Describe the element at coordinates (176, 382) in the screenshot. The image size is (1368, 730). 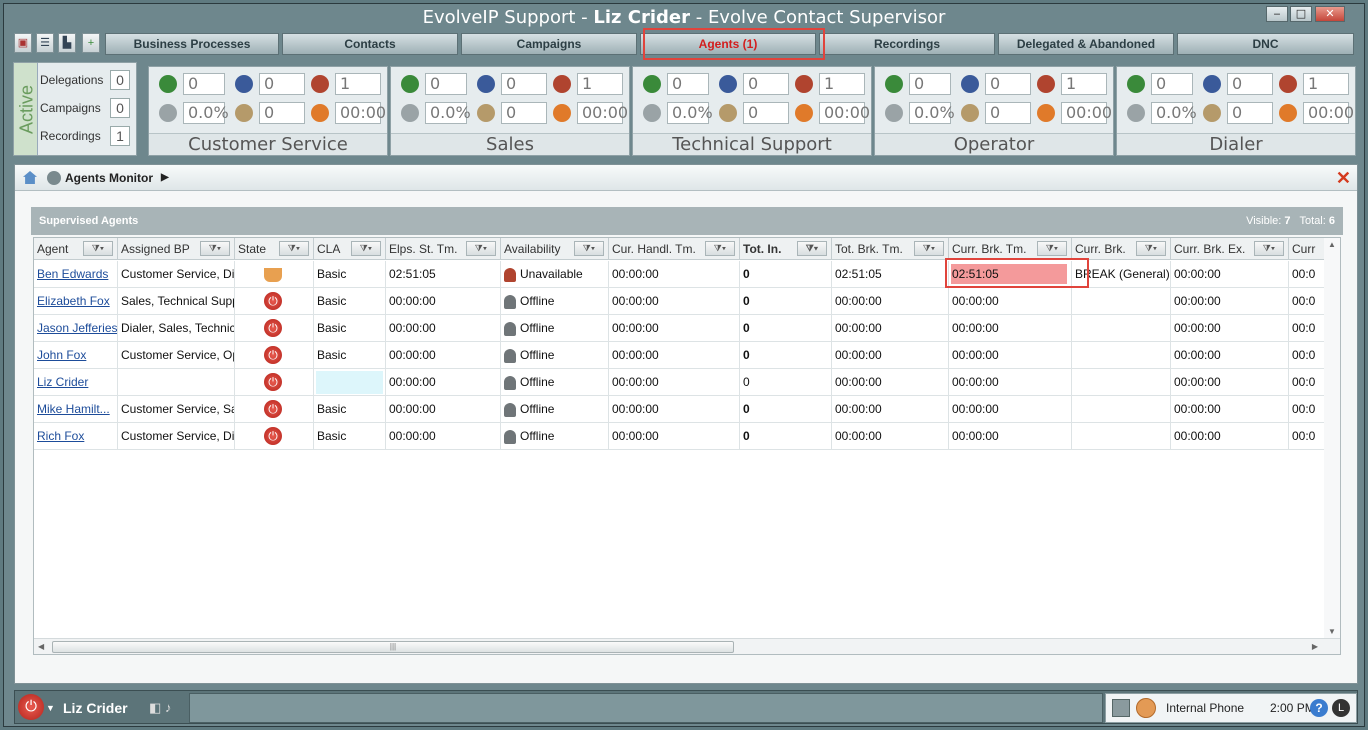
I see `cell-bp` at that location.